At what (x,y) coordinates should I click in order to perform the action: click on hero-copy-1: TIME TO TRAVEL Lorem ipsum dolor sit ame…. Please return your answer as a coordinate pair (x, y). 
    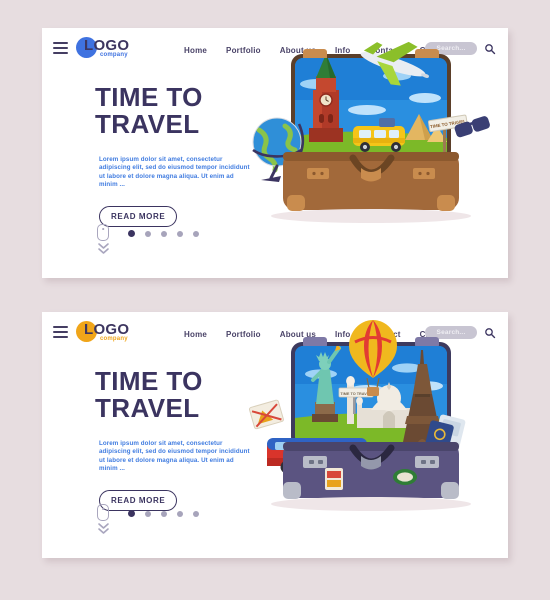
    Looking at the image, I should click on (182, 155).